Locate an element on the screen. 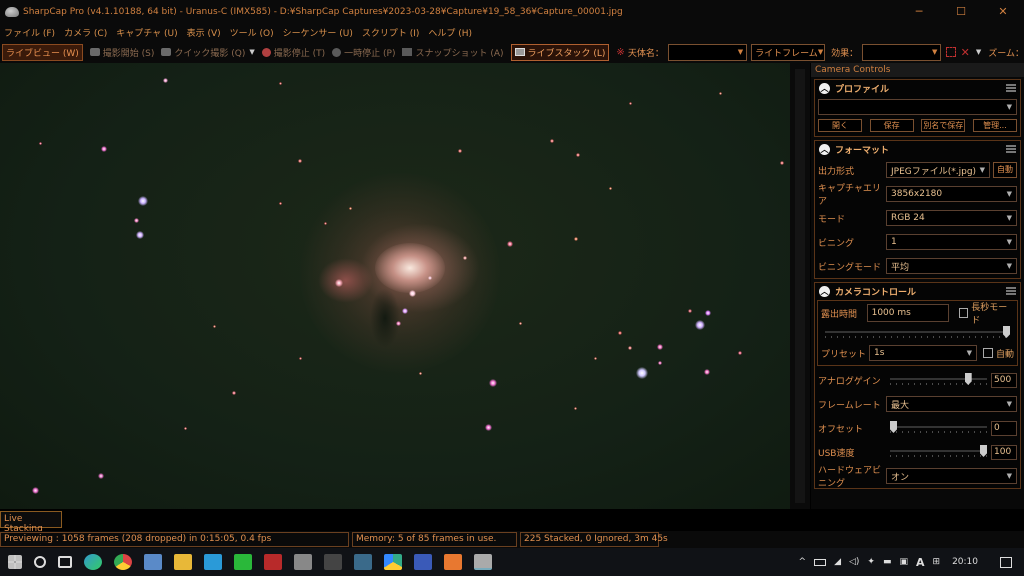 The height and width of the screenshot is (576, 1024). usb-speed-slider is located at coordinates (938, 451).